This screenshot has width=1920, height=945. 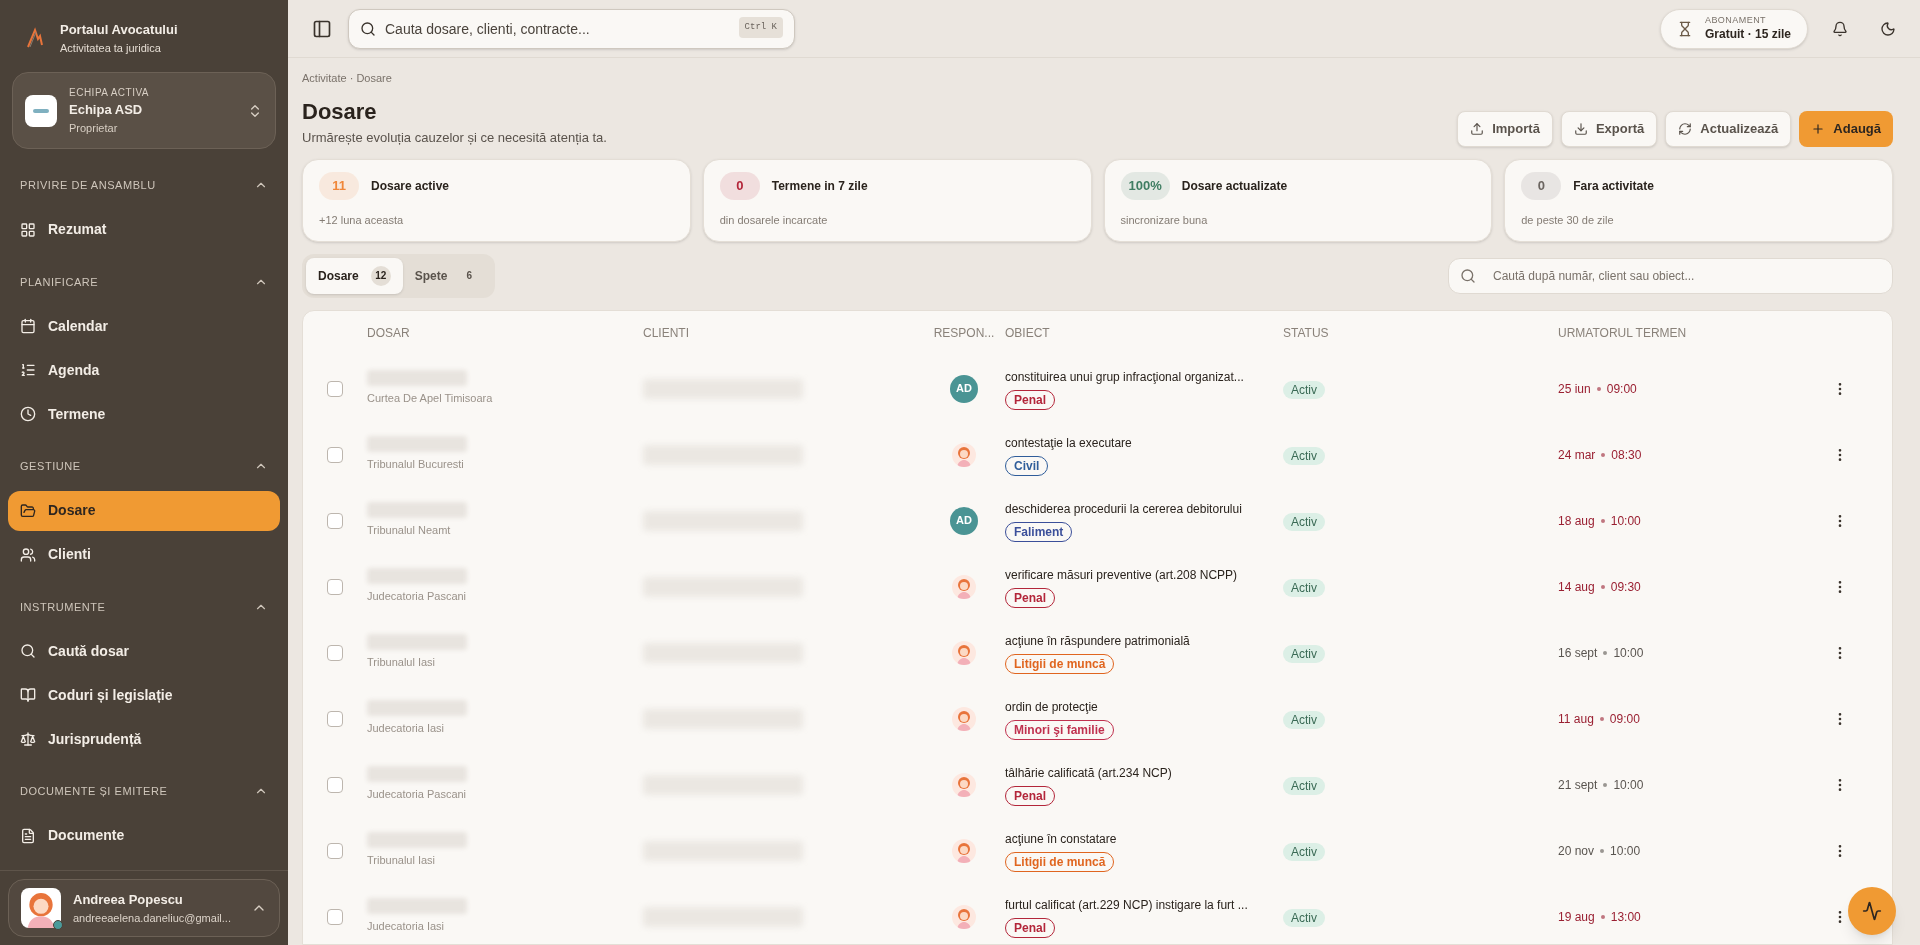 I want to click on document-icon, so click(x=28, y=835).